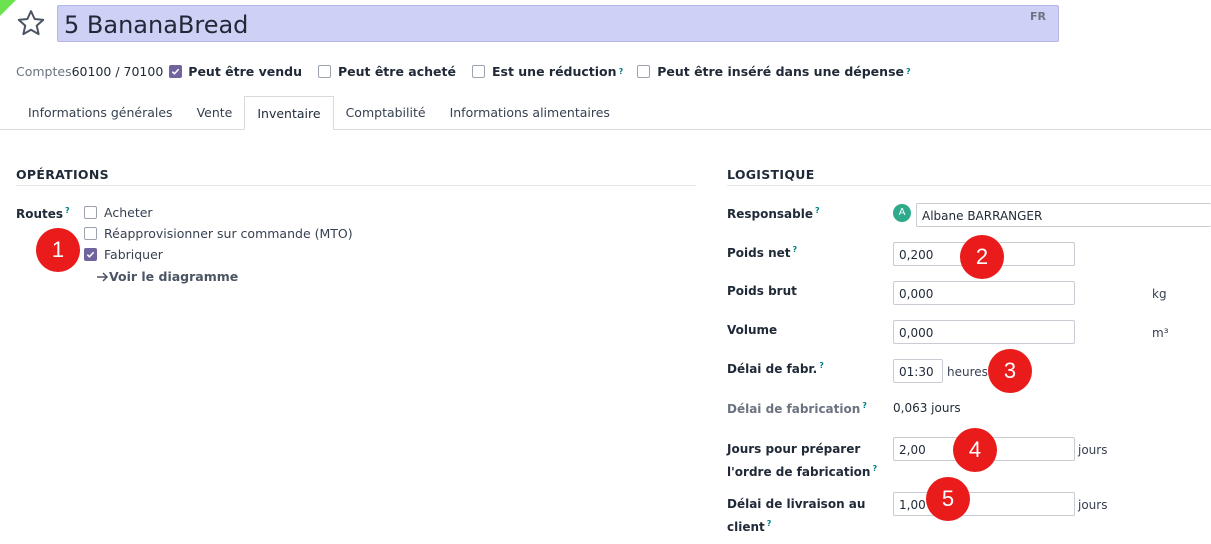 The width and height of the screenshot is (1211, 544). Describe the element at coordinates (984, 332) in the screenshot. I see `volume-input: 0,000` at that location.